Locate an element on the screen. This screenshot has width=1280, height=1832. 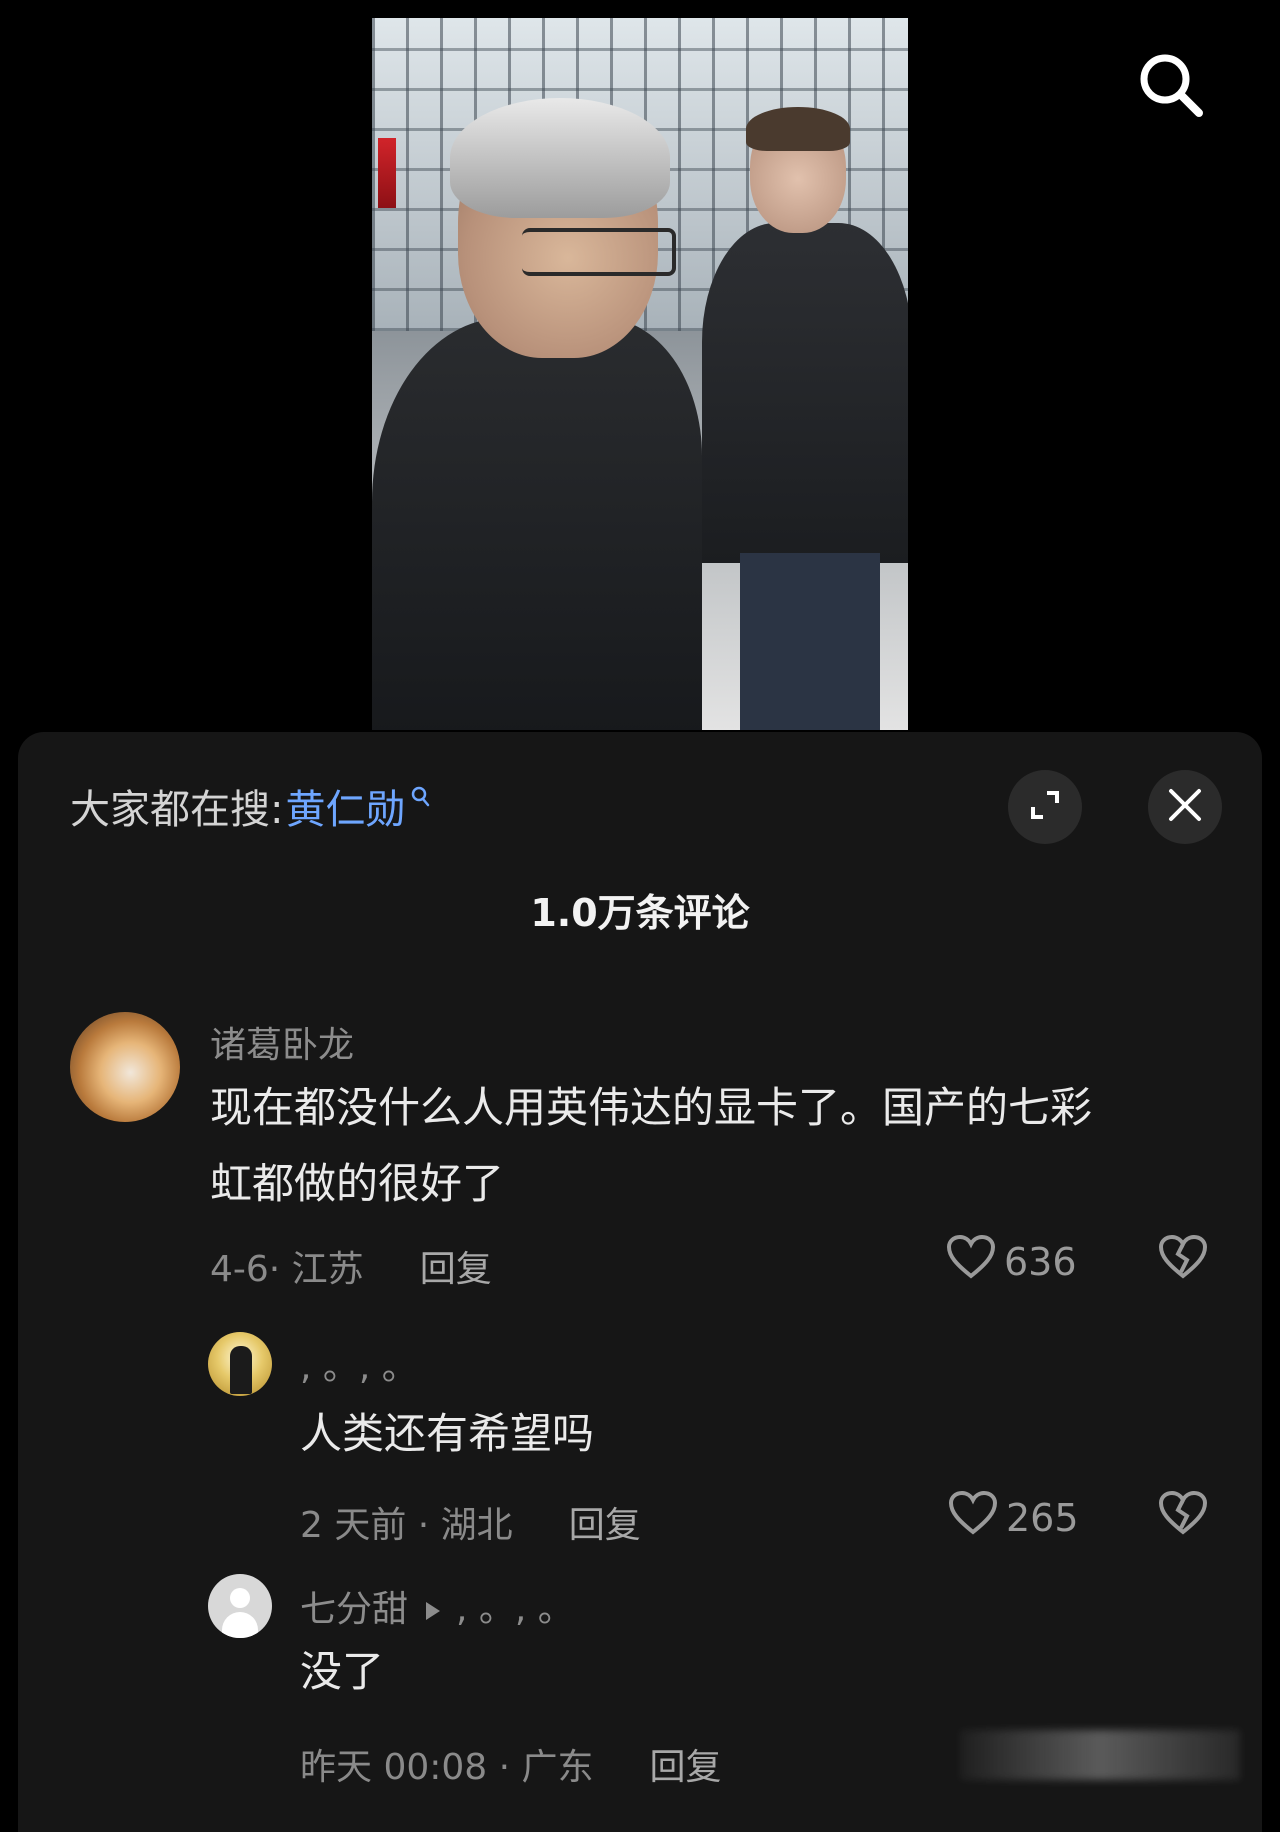
trending-keyword-link: 黄仁勋 is located at coordinates (345, 806).